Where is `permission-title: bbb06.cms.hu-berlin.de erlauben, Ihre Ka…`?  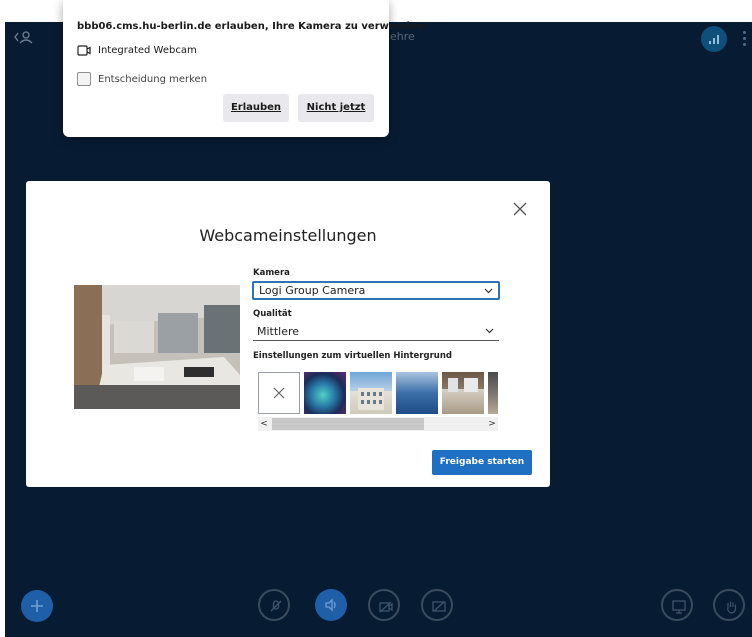
permission-title: bbb06.cms.hu-berlin.de erlauben, Ihre Ka… is located at coordinates (253, 26).